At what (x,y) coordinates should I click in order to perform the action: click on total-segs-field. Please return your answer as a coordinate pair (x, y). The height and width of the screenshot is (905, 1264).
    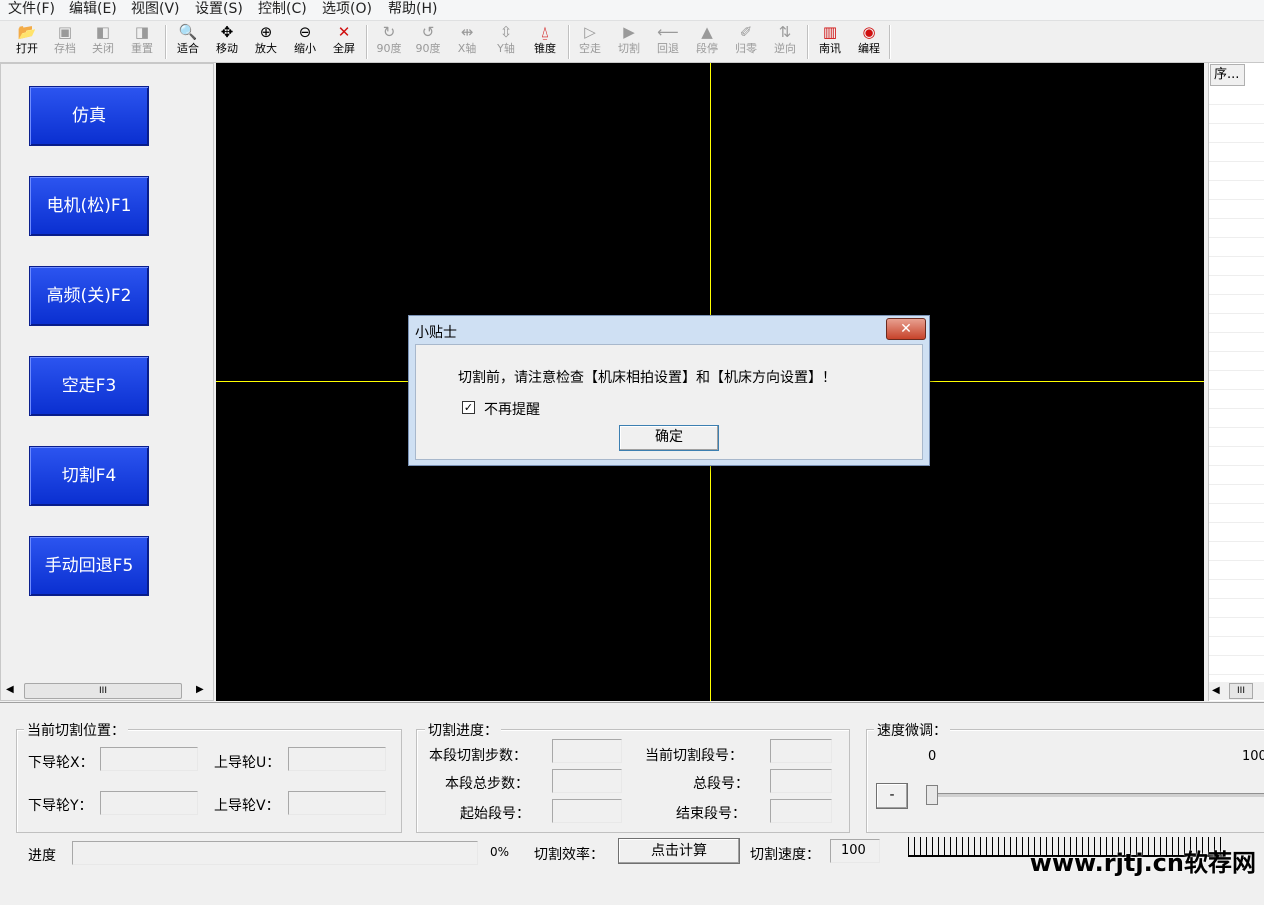
    Looking at the image, I should click on (801, 781).